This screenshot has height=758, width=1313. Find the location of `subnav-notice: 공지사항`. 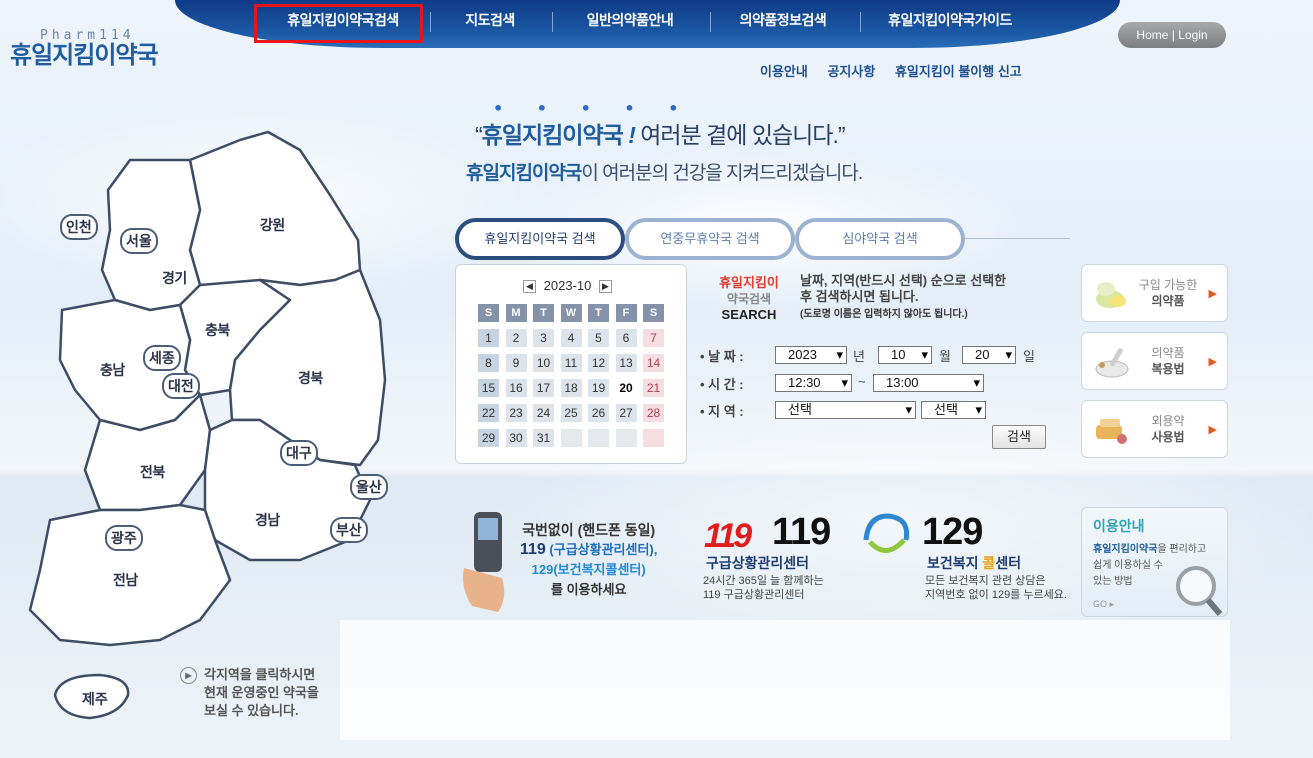

subnav-notice: 공지사항 is located at coordinates (851, 71).